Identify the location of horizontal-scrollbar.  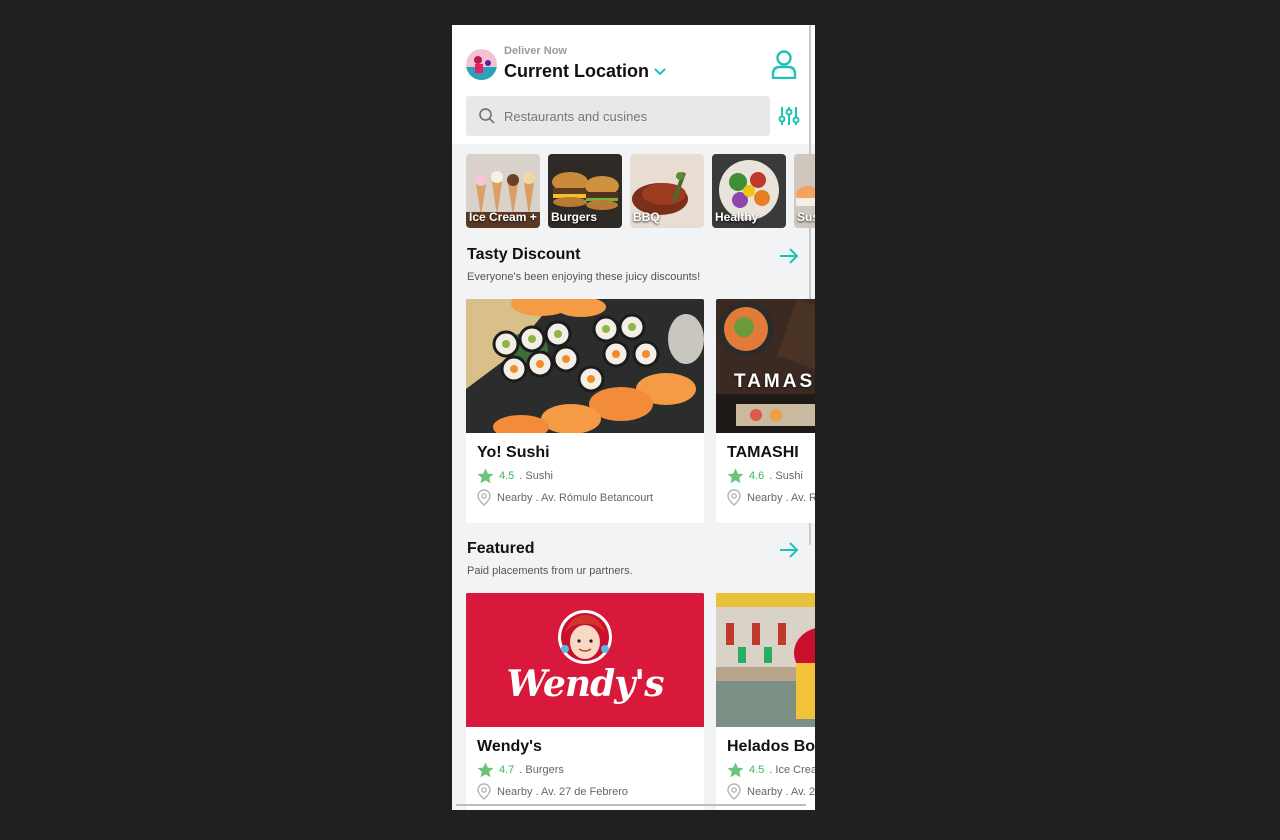
(631, 805).